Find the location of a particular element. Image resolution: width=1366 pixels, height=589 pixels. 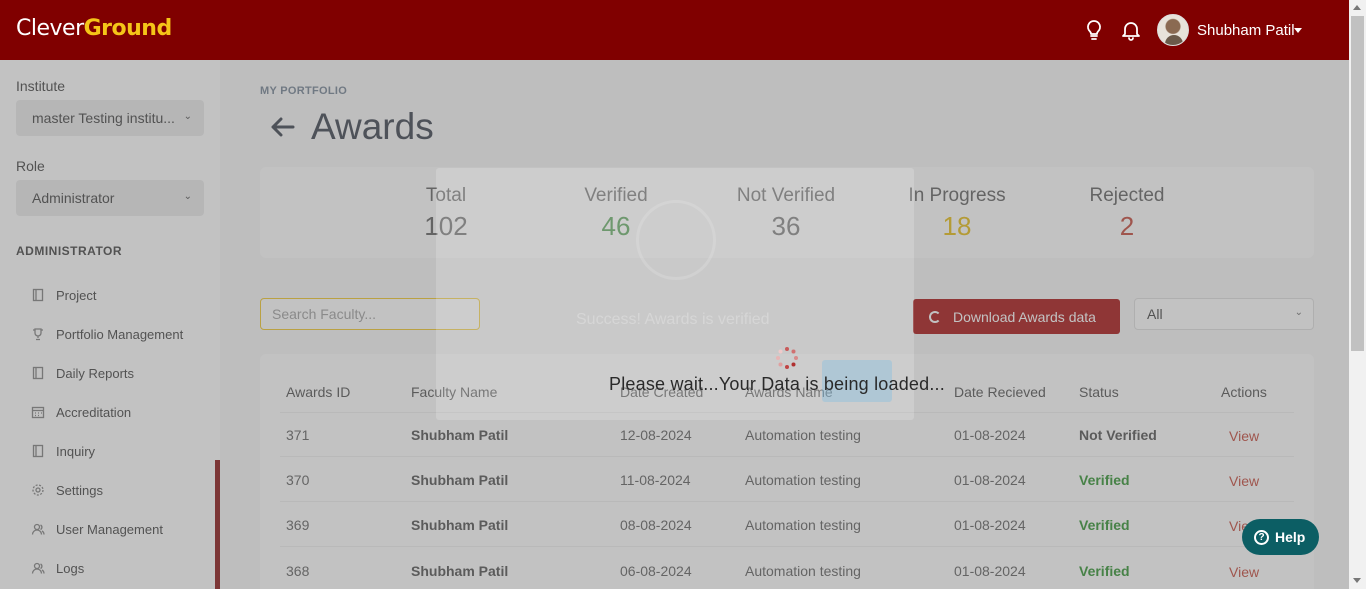

app-logo: CleverGround is located at coordinates (94, 28).